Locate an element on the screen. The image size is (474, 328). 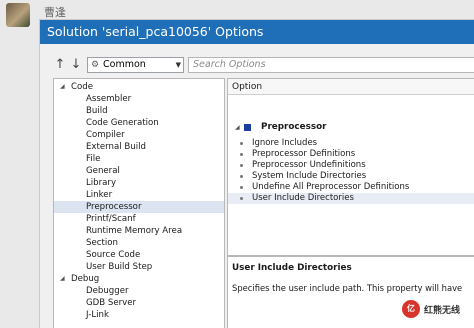
tree-item-label: Build is located at coordinates (97, 111).